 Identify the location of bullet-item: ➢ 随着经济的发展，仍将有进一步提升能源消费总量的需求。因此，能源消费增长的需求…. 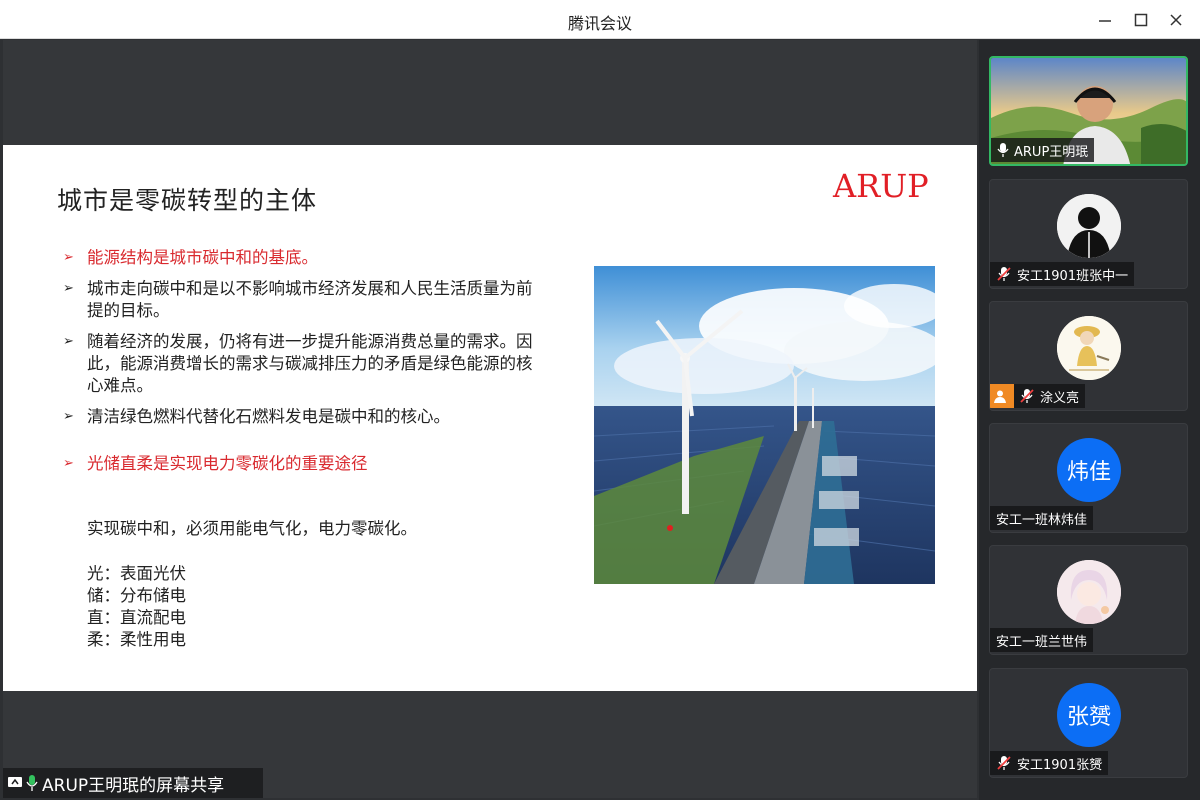
(298, 364).